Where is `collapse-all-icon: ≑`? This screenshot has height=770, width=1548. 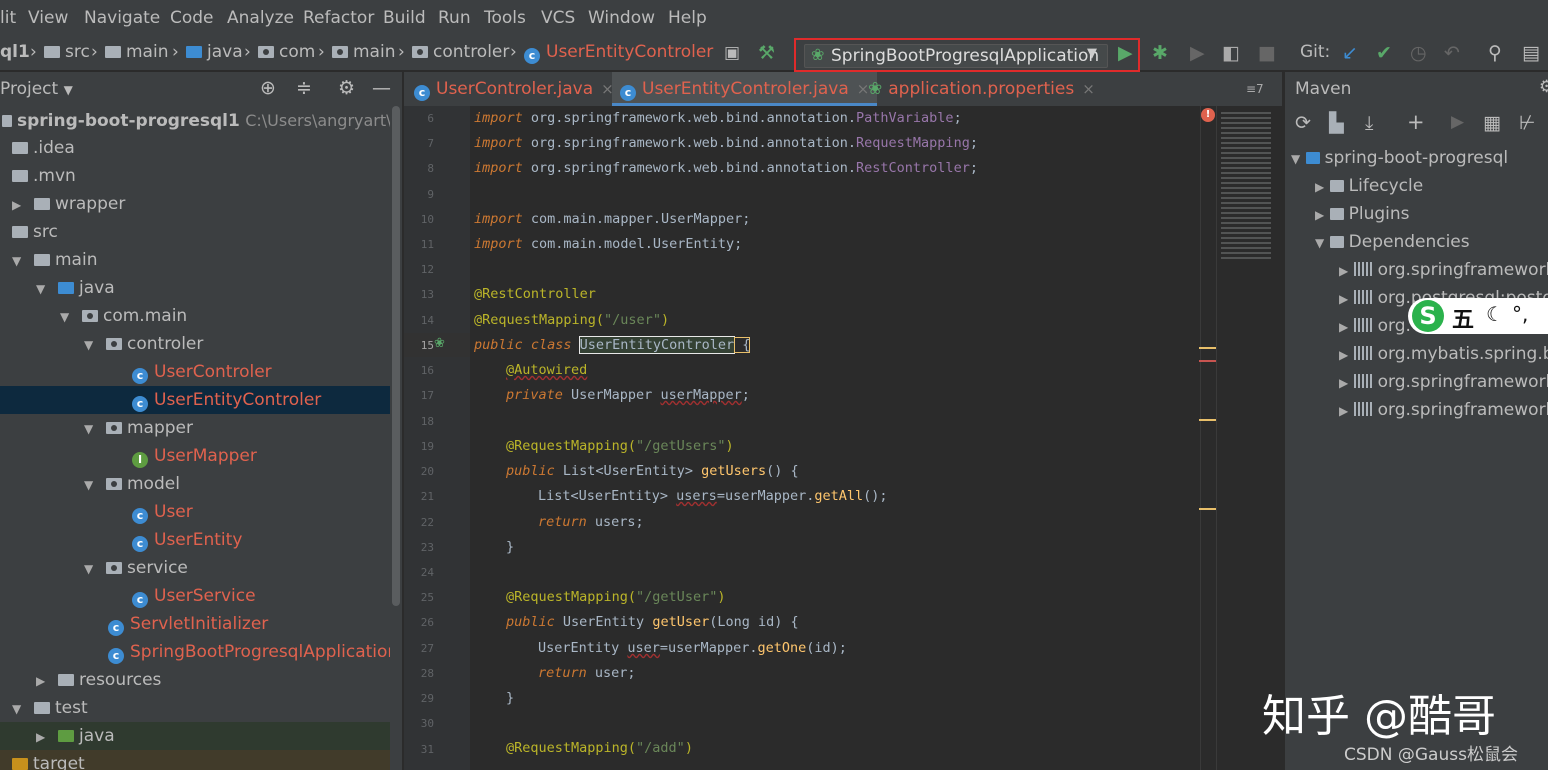 collapse-all-icon: ≑ is located at coordinates (304, 88).